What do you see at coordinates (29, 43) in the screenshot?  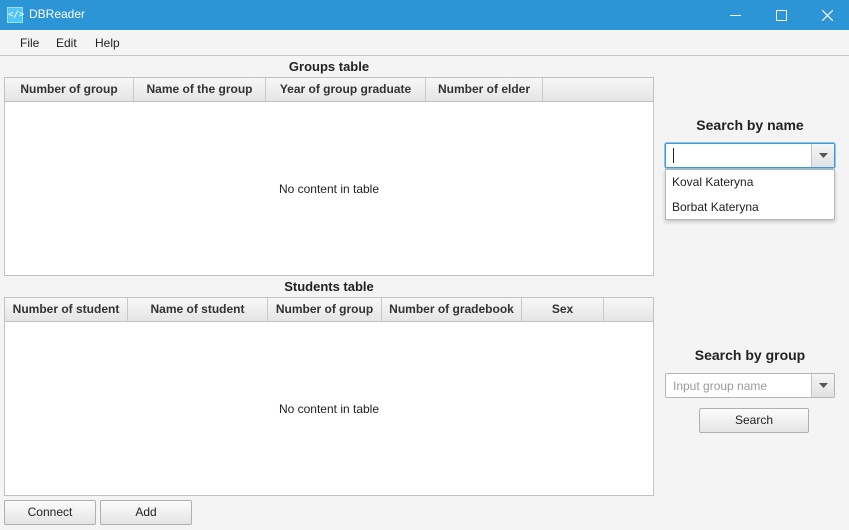 I see `menu-file: File` at bounding box center [29, 43].